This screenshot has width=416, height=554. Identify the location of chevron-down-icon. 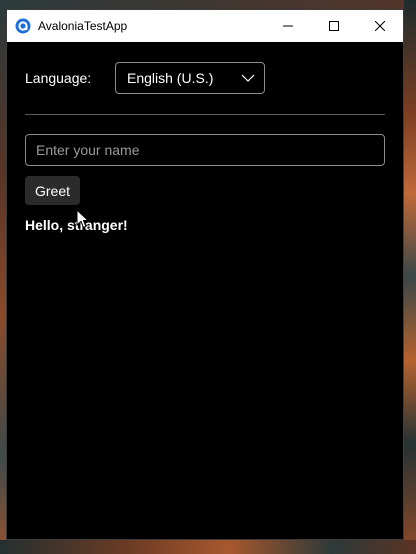
(248, 78).